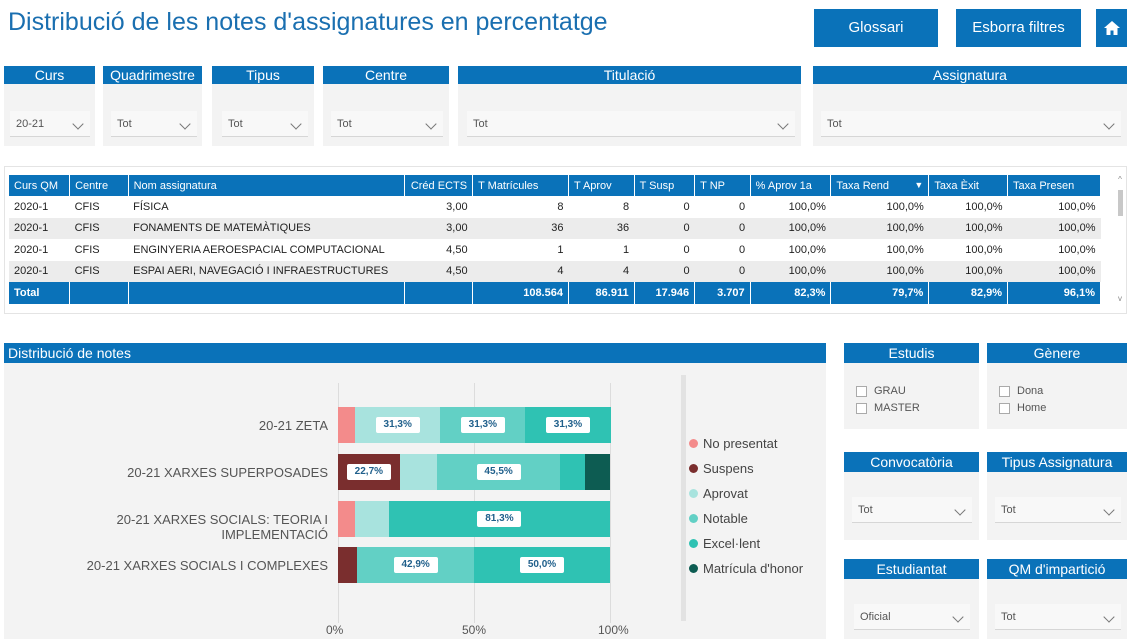 Image resolution: width=1127 pixels, height=639 pixels. What do you see at coordinates (888, 408) in the screenshot?
I see `checkbox-master: MASTER` at bounding box center [888, 408].